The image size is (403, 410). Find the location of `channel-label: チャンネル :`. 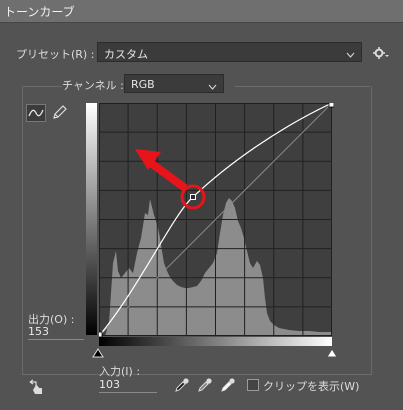

channel-label: チャンネル : is located at coordinates (93, 85).